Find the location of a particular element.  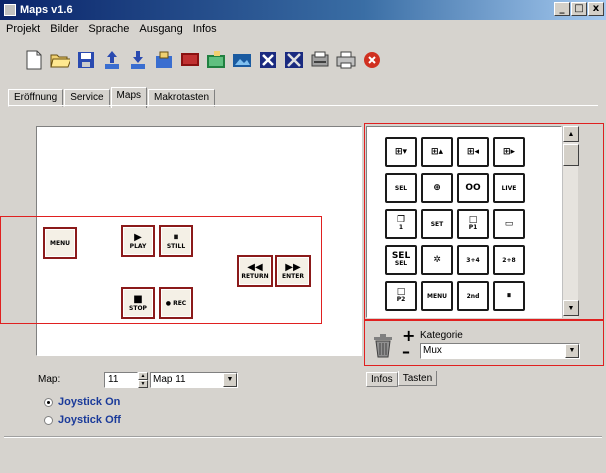

palette-key-symbol: OO is located at coordinates (473, 187).